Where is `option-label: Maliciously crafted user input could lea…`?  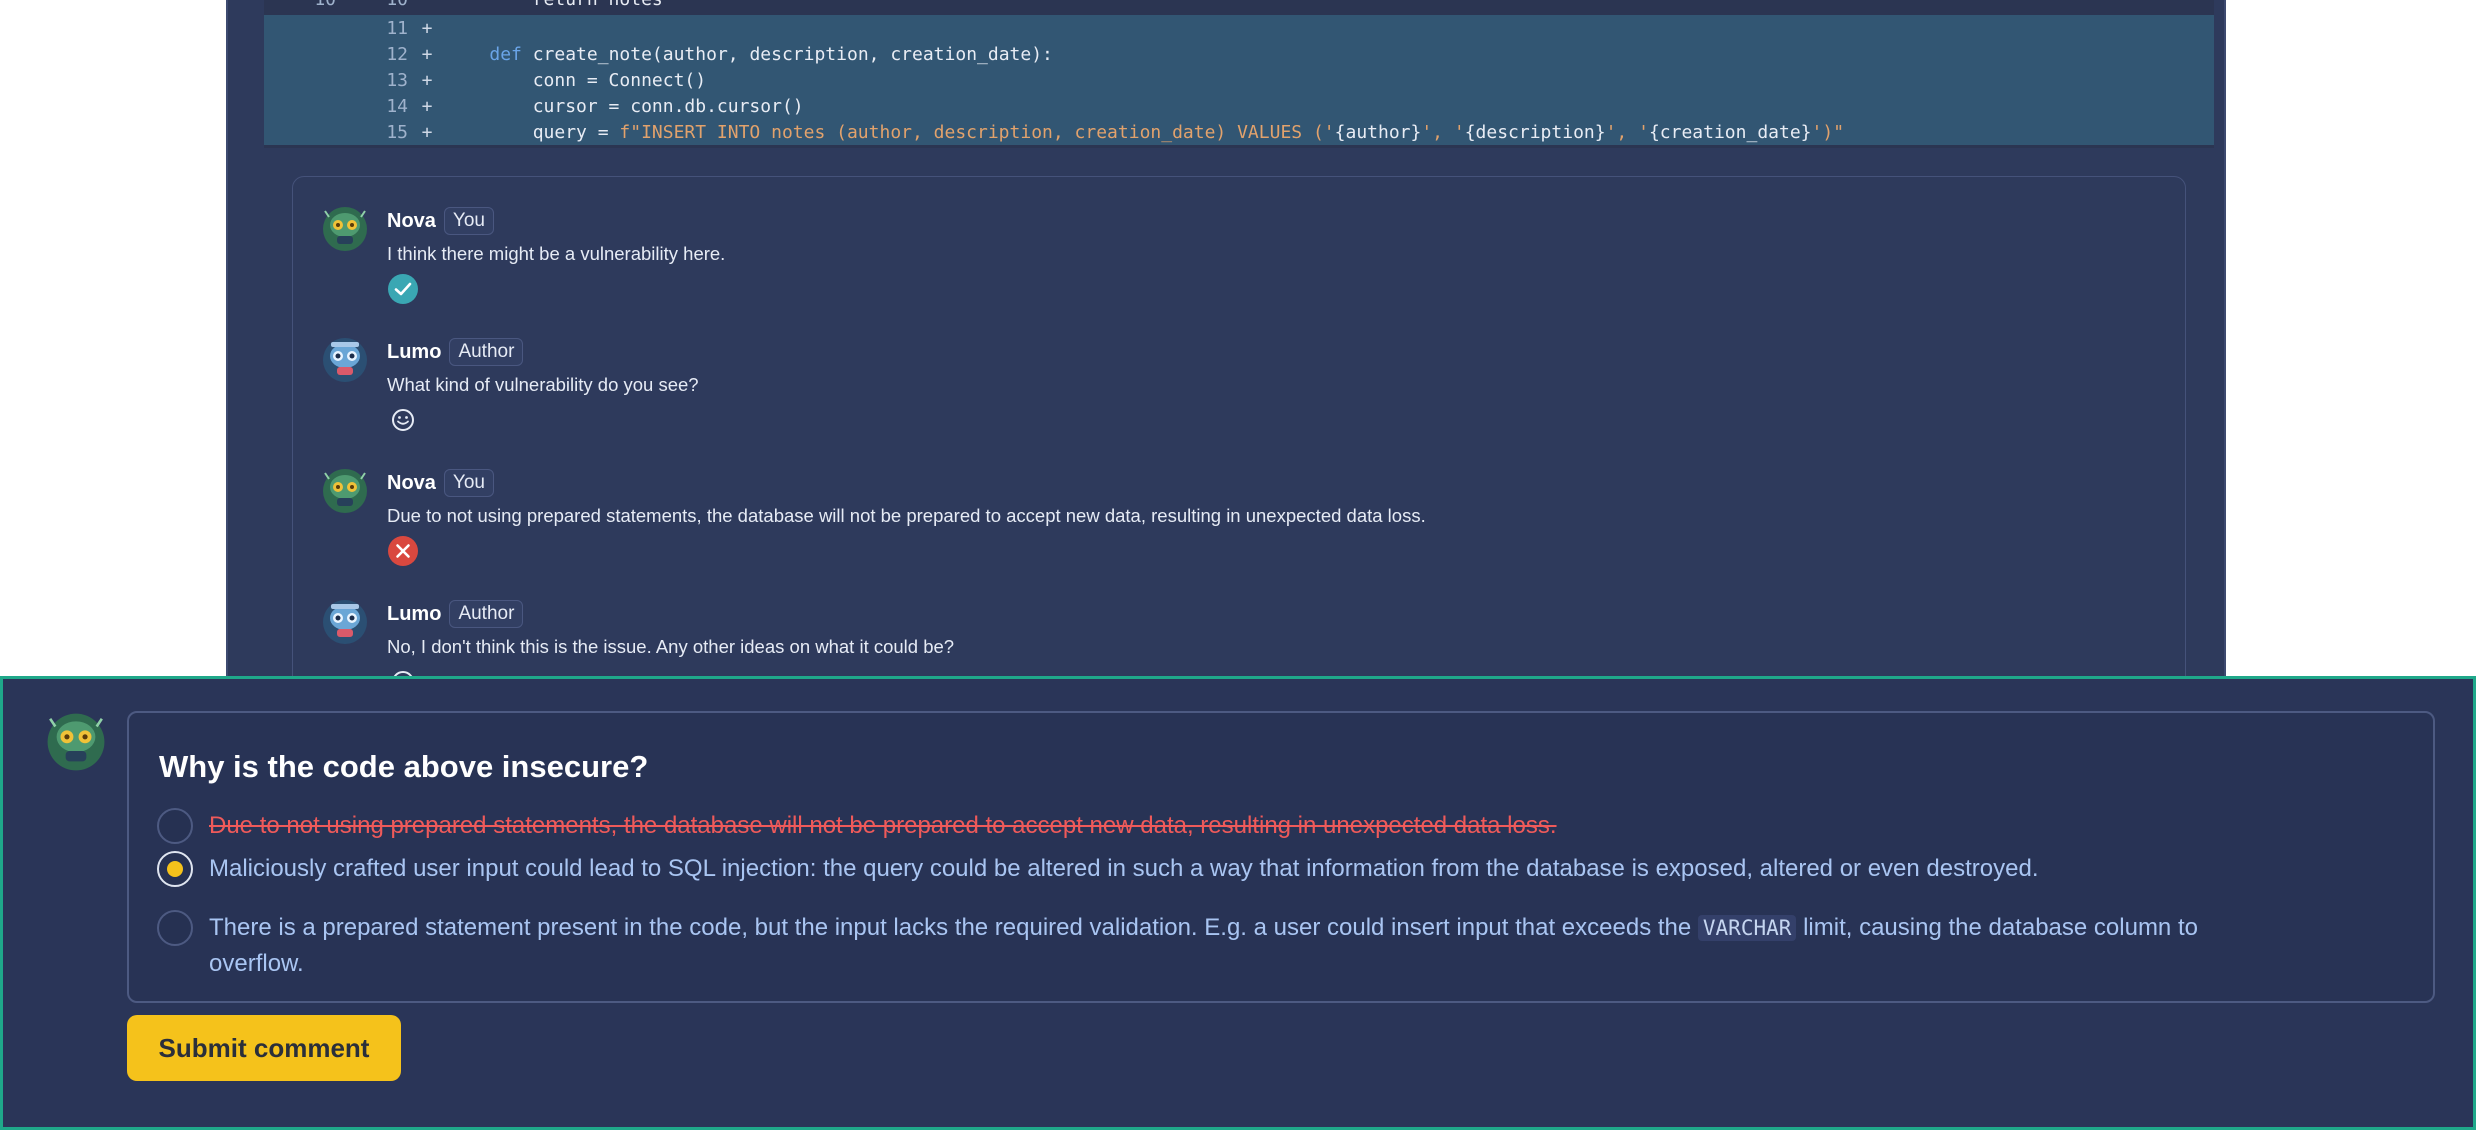 option-label: Maliciously crafted user input could lea… is located at coordinates (1124, 868).